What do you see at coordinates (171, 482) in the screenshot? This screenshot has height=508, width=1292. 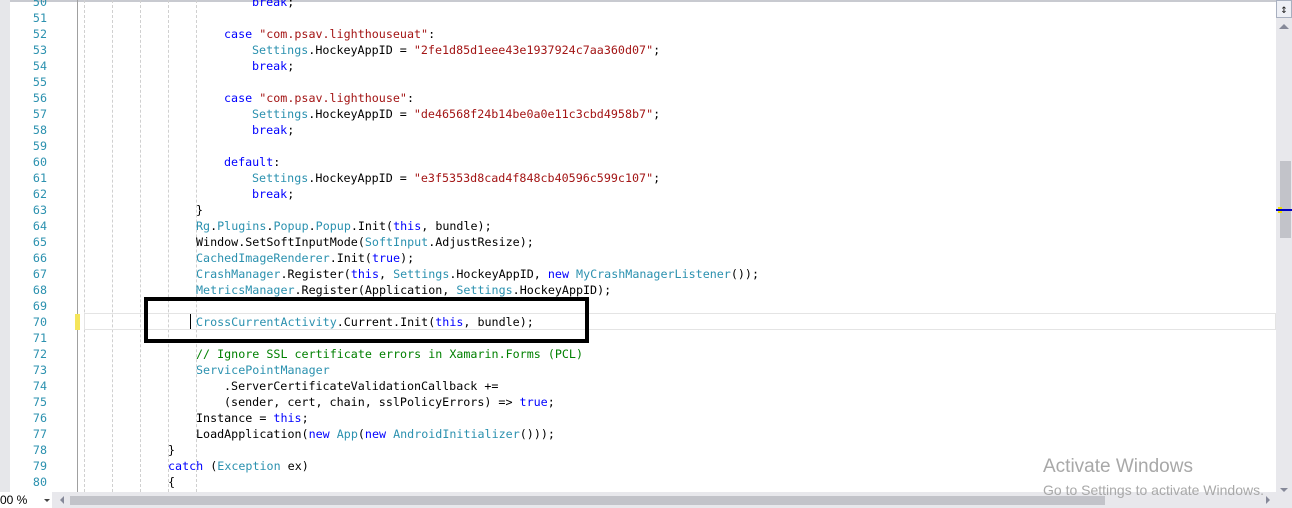 I see `code-line: {` at bounding box center [171, 482].